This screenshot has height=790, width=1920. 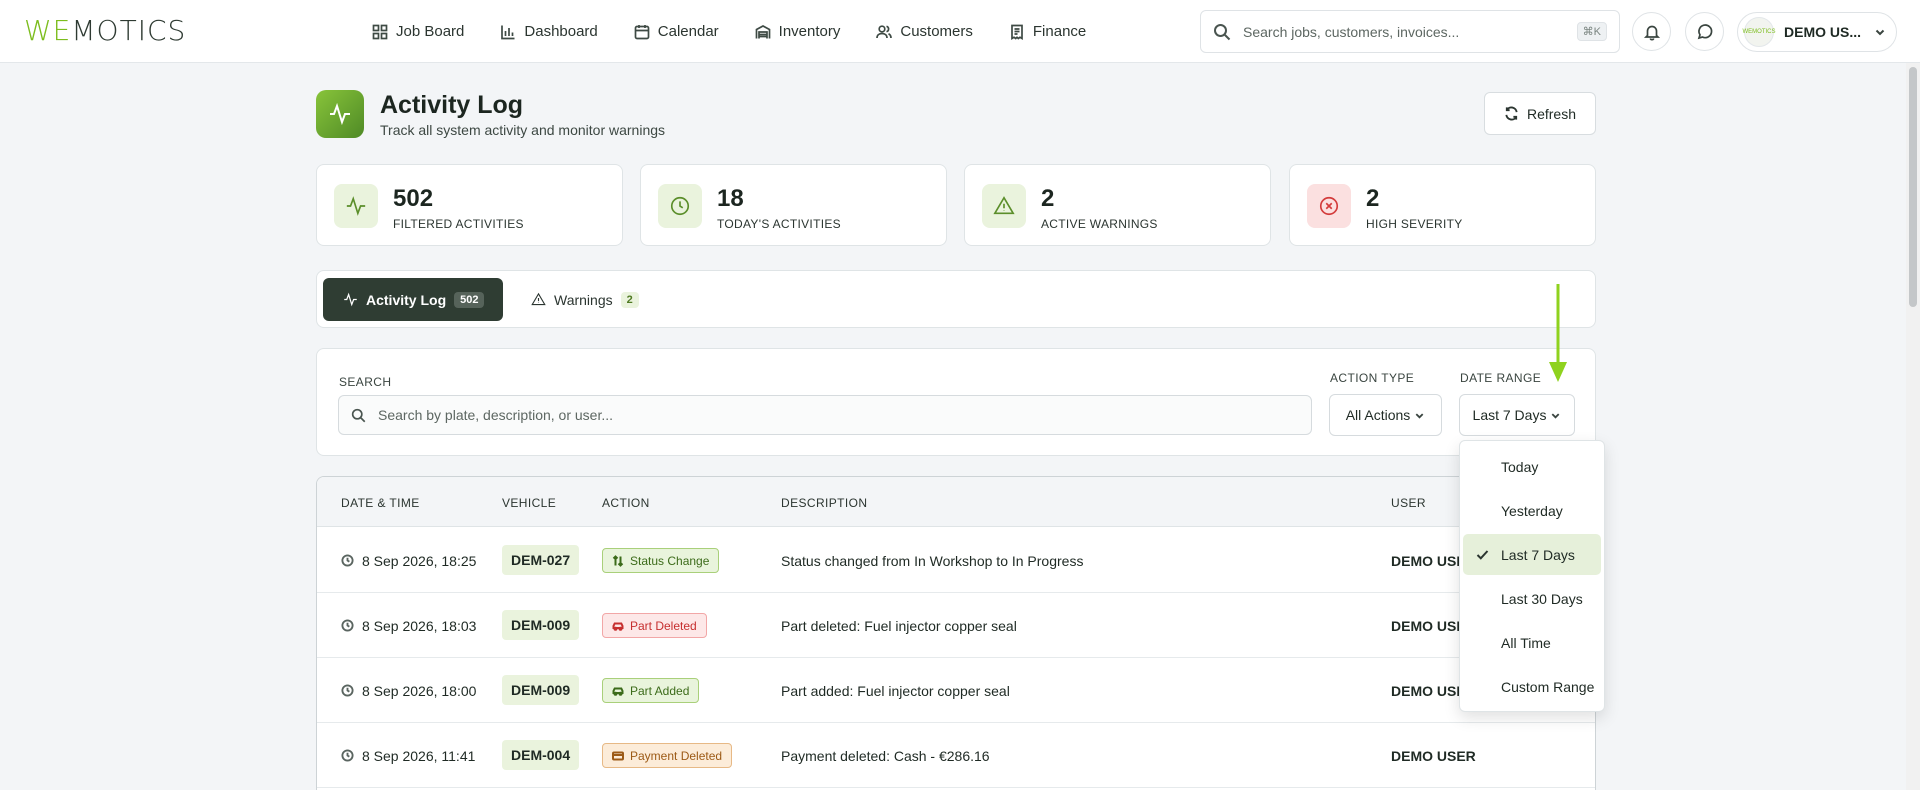 I want to click on nav-dashboard: Dashboard, so click(x=549, y=31).